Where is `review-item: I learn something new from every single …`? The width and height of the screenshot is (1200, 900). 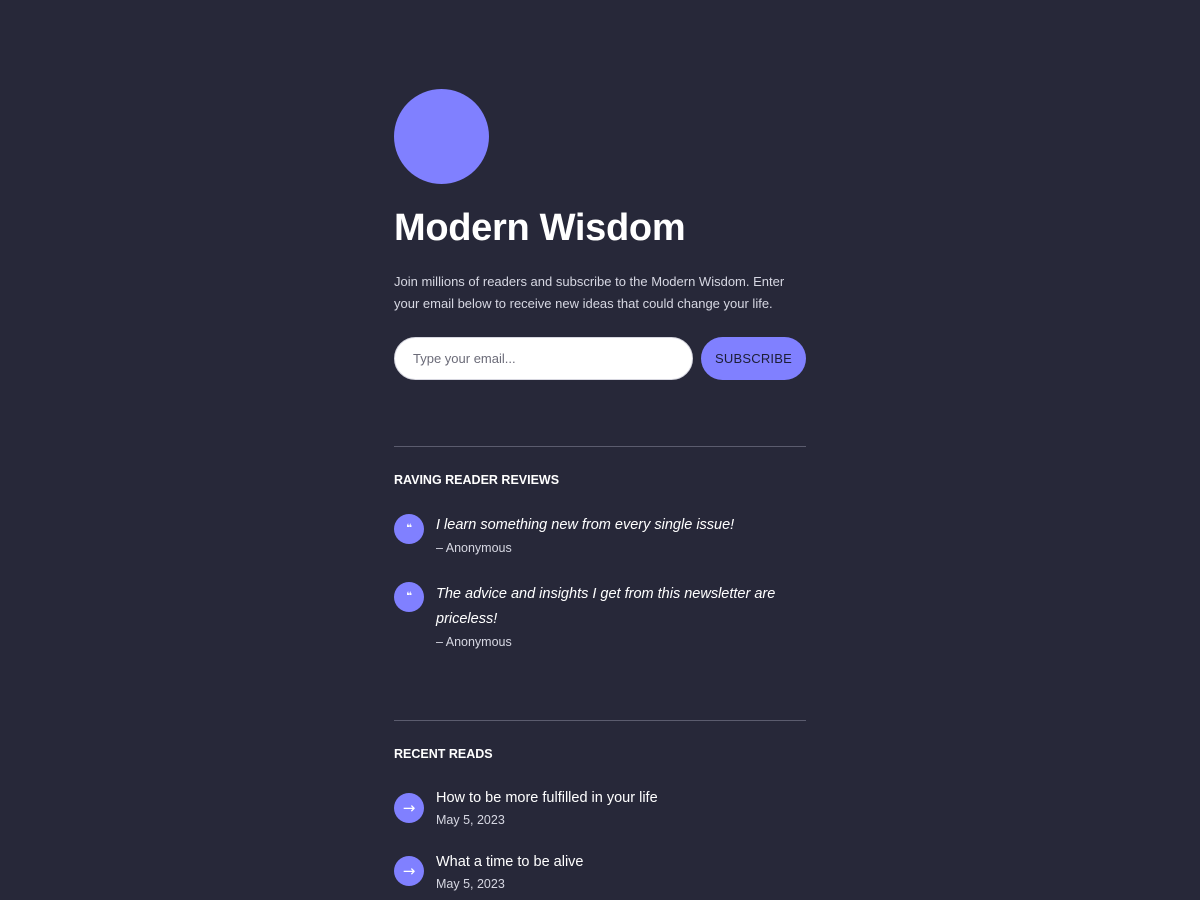
review-item: I learn something new from every single … is located at coordinates (621, 535).